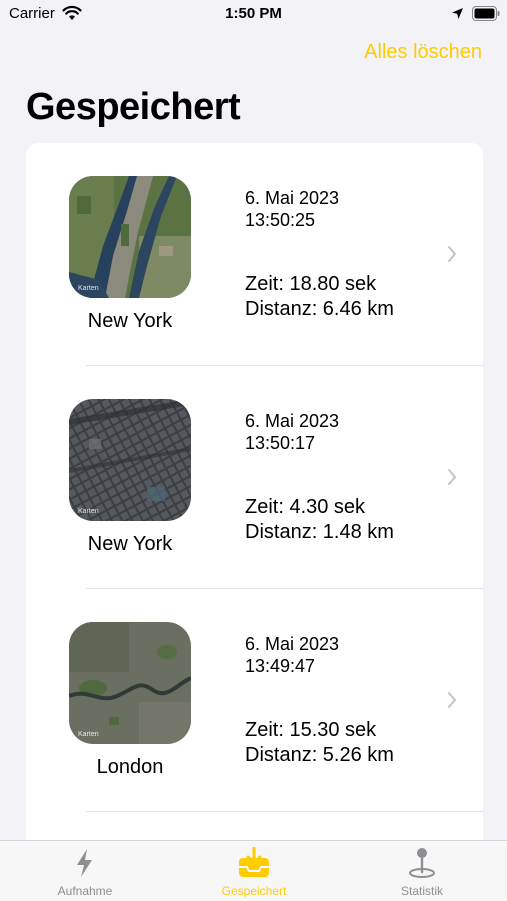 The width and height of the screenshot is (507, 901). What do you see at coordinates (486, 13) in the screenshot?
I see `battery-icon` at bounding box center [486, 13].